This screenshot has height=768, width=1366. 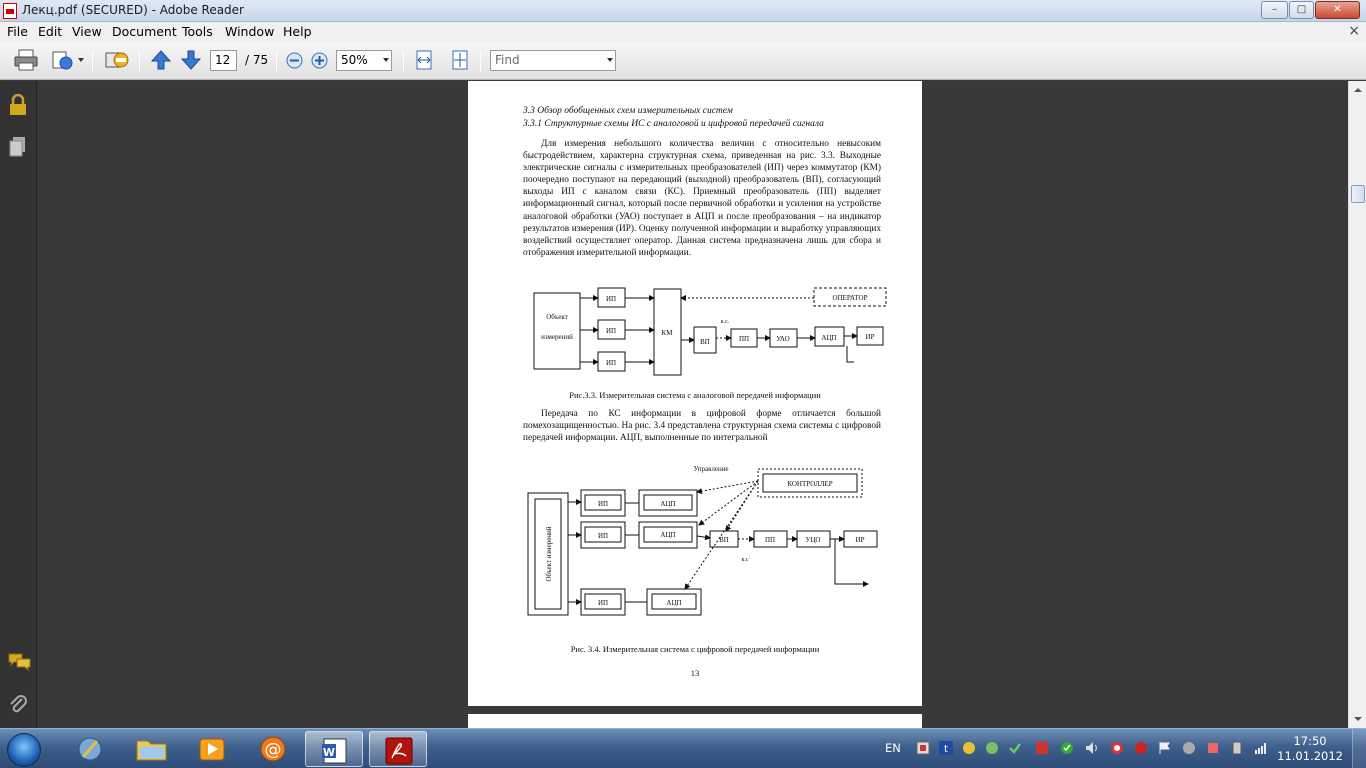 What do you see at coordinates (1092, 748) in the screenshot?
I see `volume-icon` at bounding box center [1092, 748].